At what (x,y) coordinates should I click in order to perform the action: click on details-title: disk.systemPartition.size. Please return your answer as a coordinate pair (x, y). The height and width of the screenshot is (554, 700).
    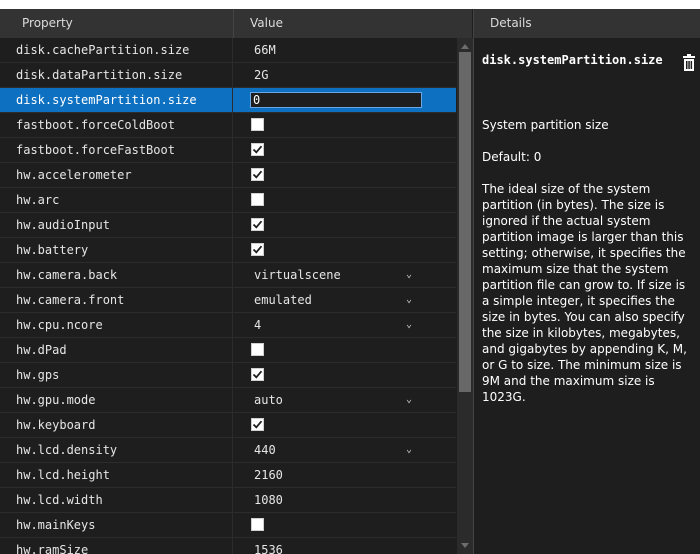
    Looking at the image, I should click on (572, 60).